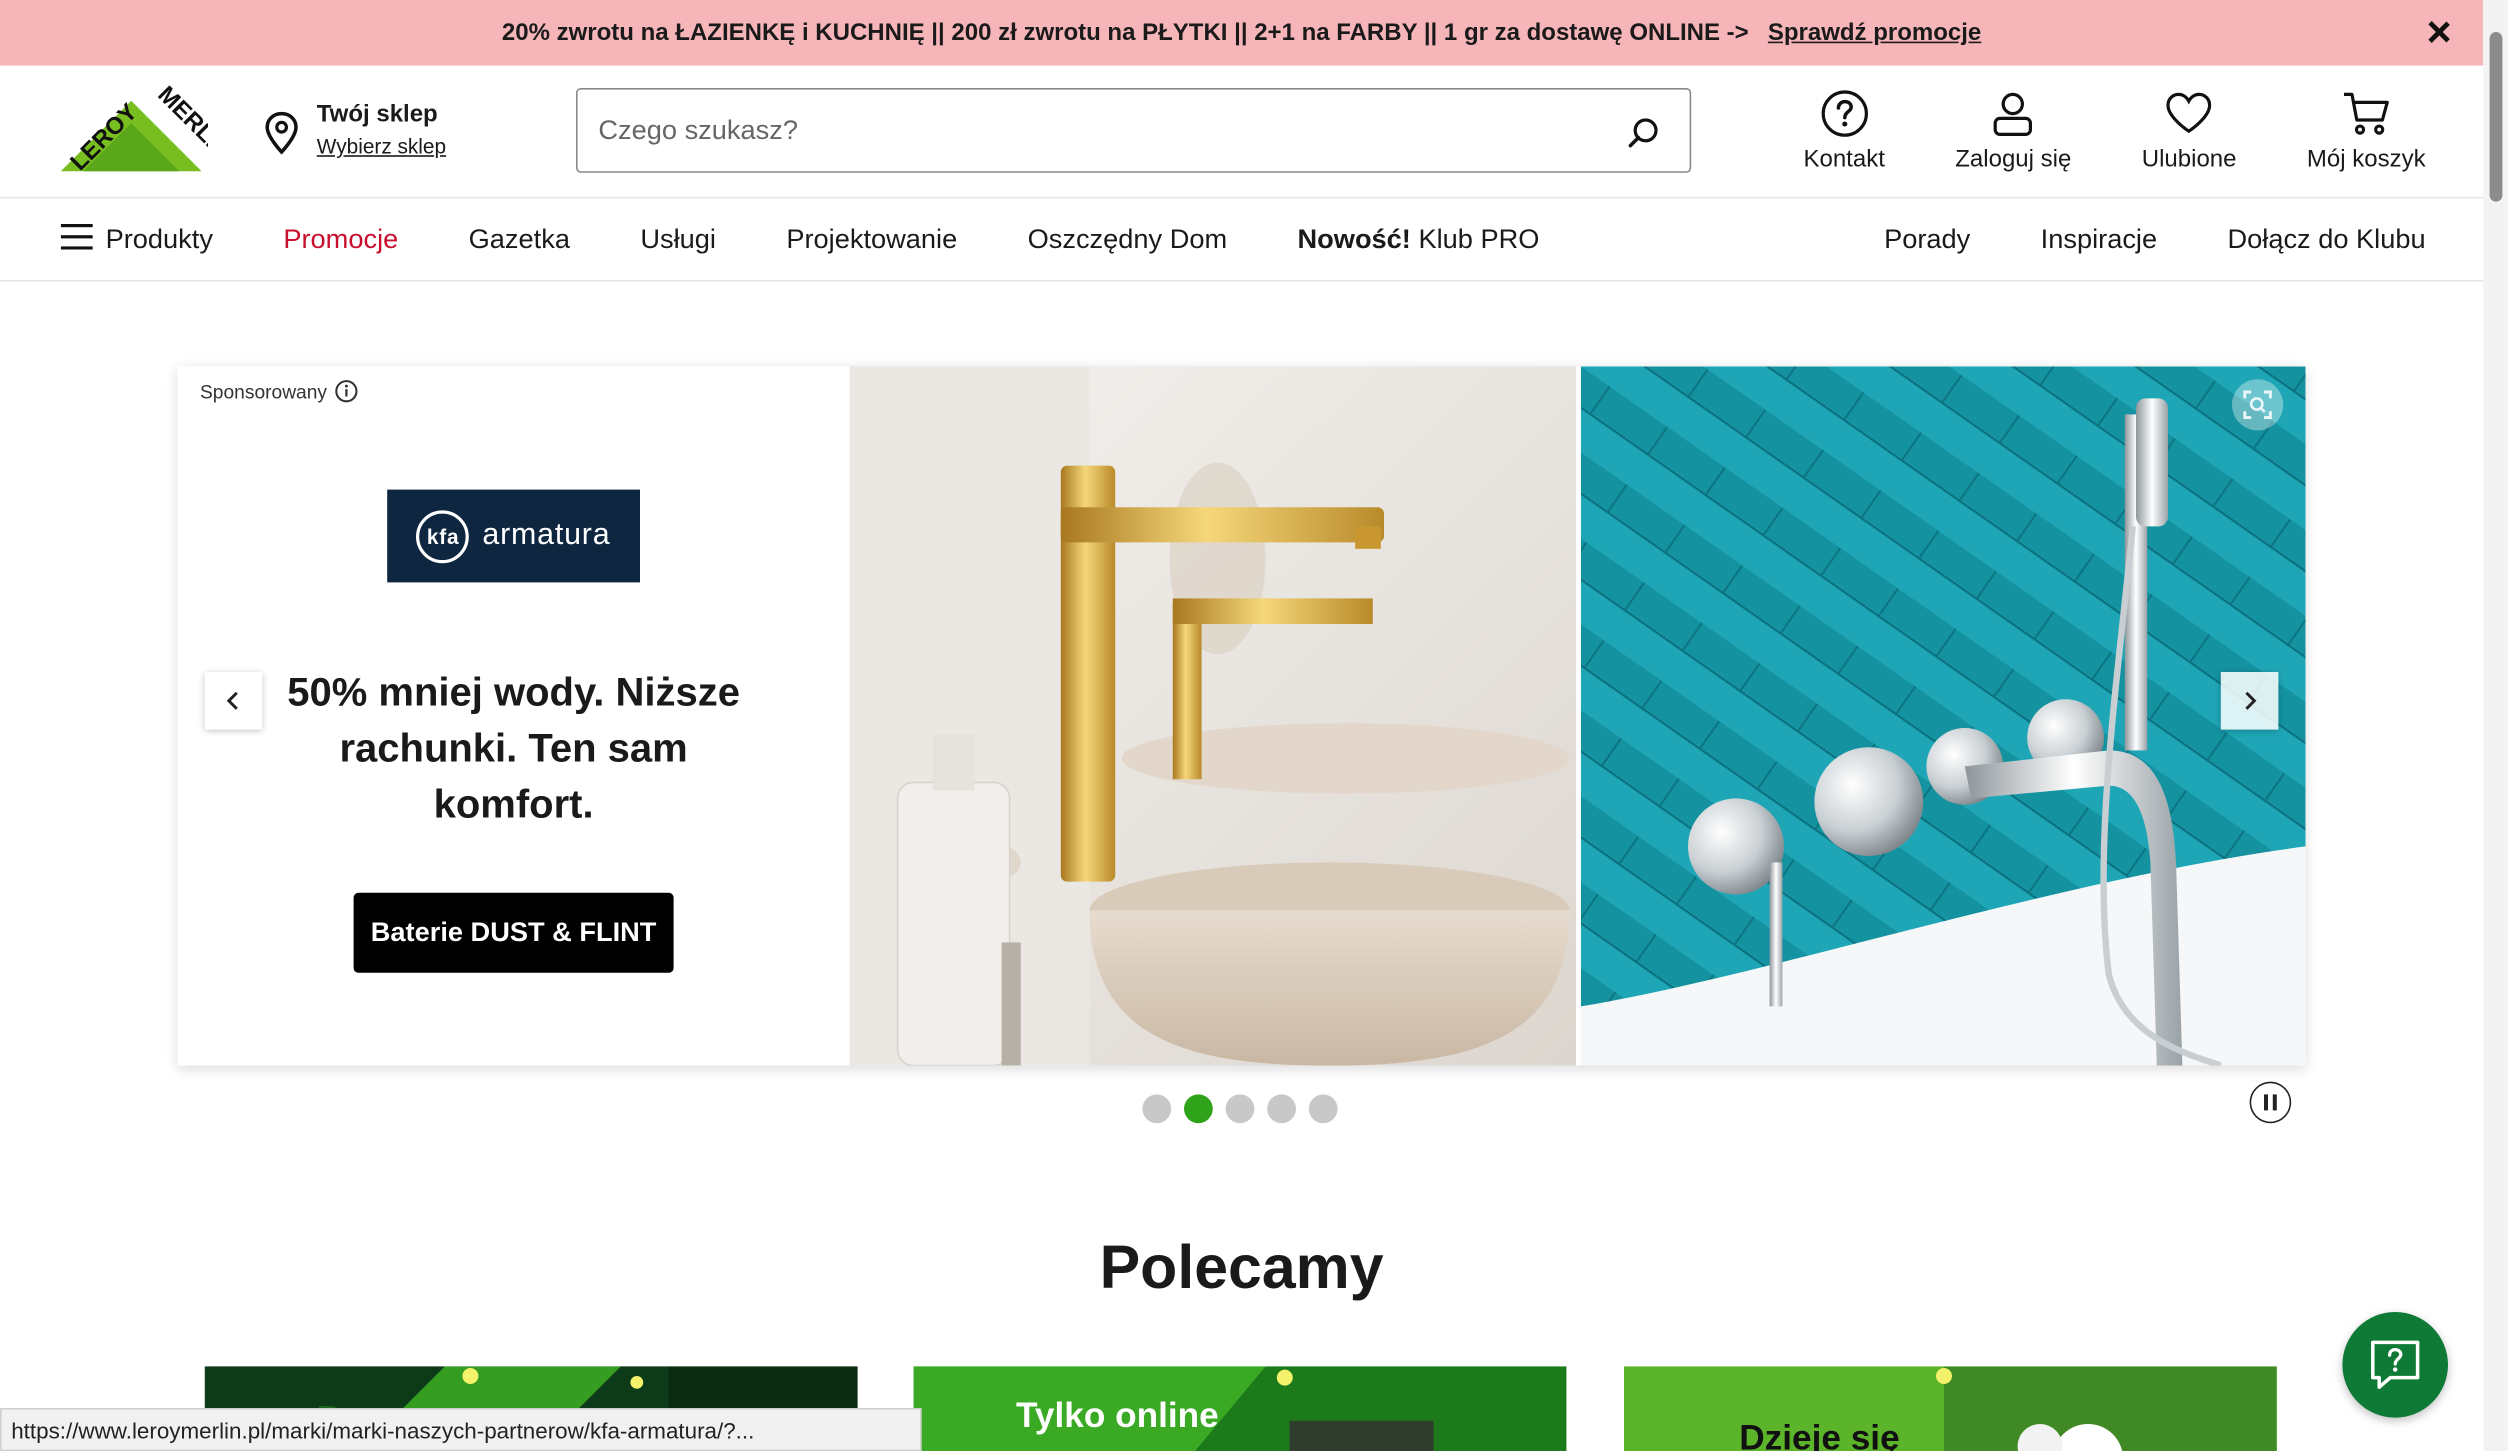 The height and width of the screenshot is (1451, 2508). I want to click on chevron-right-icon, so click(2251, 700).